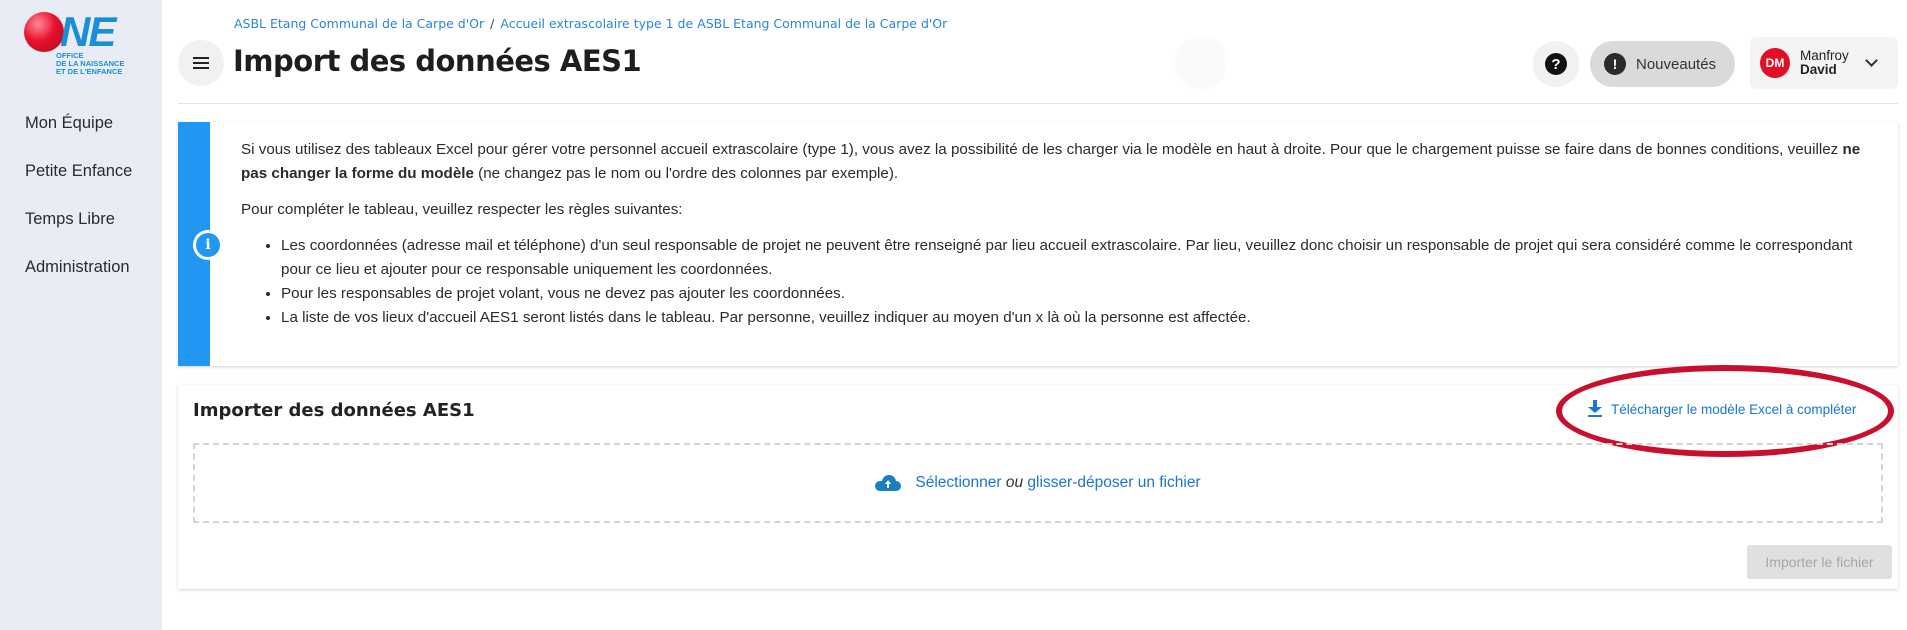  What do you see at coordinates (1595, 409) in the screenshot?
I see `download-icon` at bounding box center [1595, 409].